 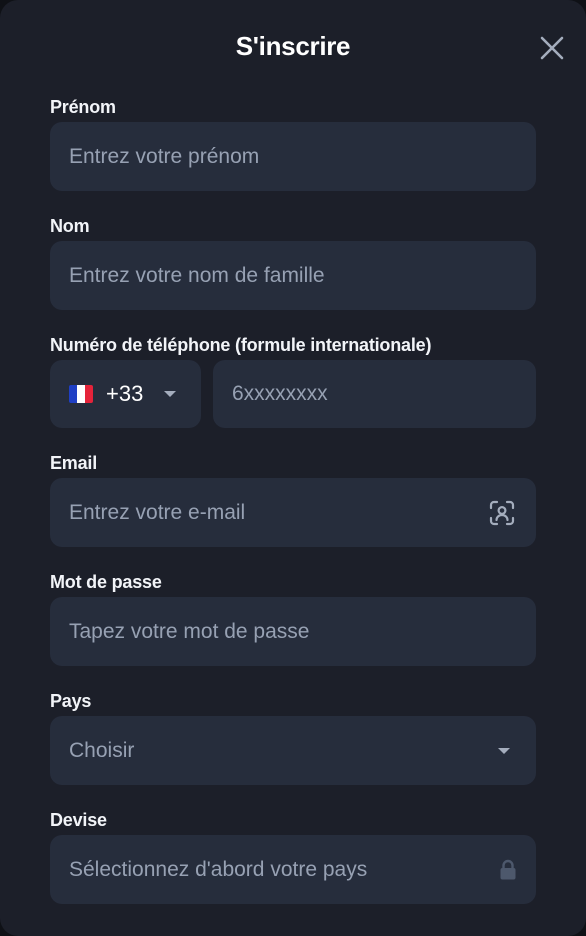 I want to click on email-field-box, so click(x=293, y=512).